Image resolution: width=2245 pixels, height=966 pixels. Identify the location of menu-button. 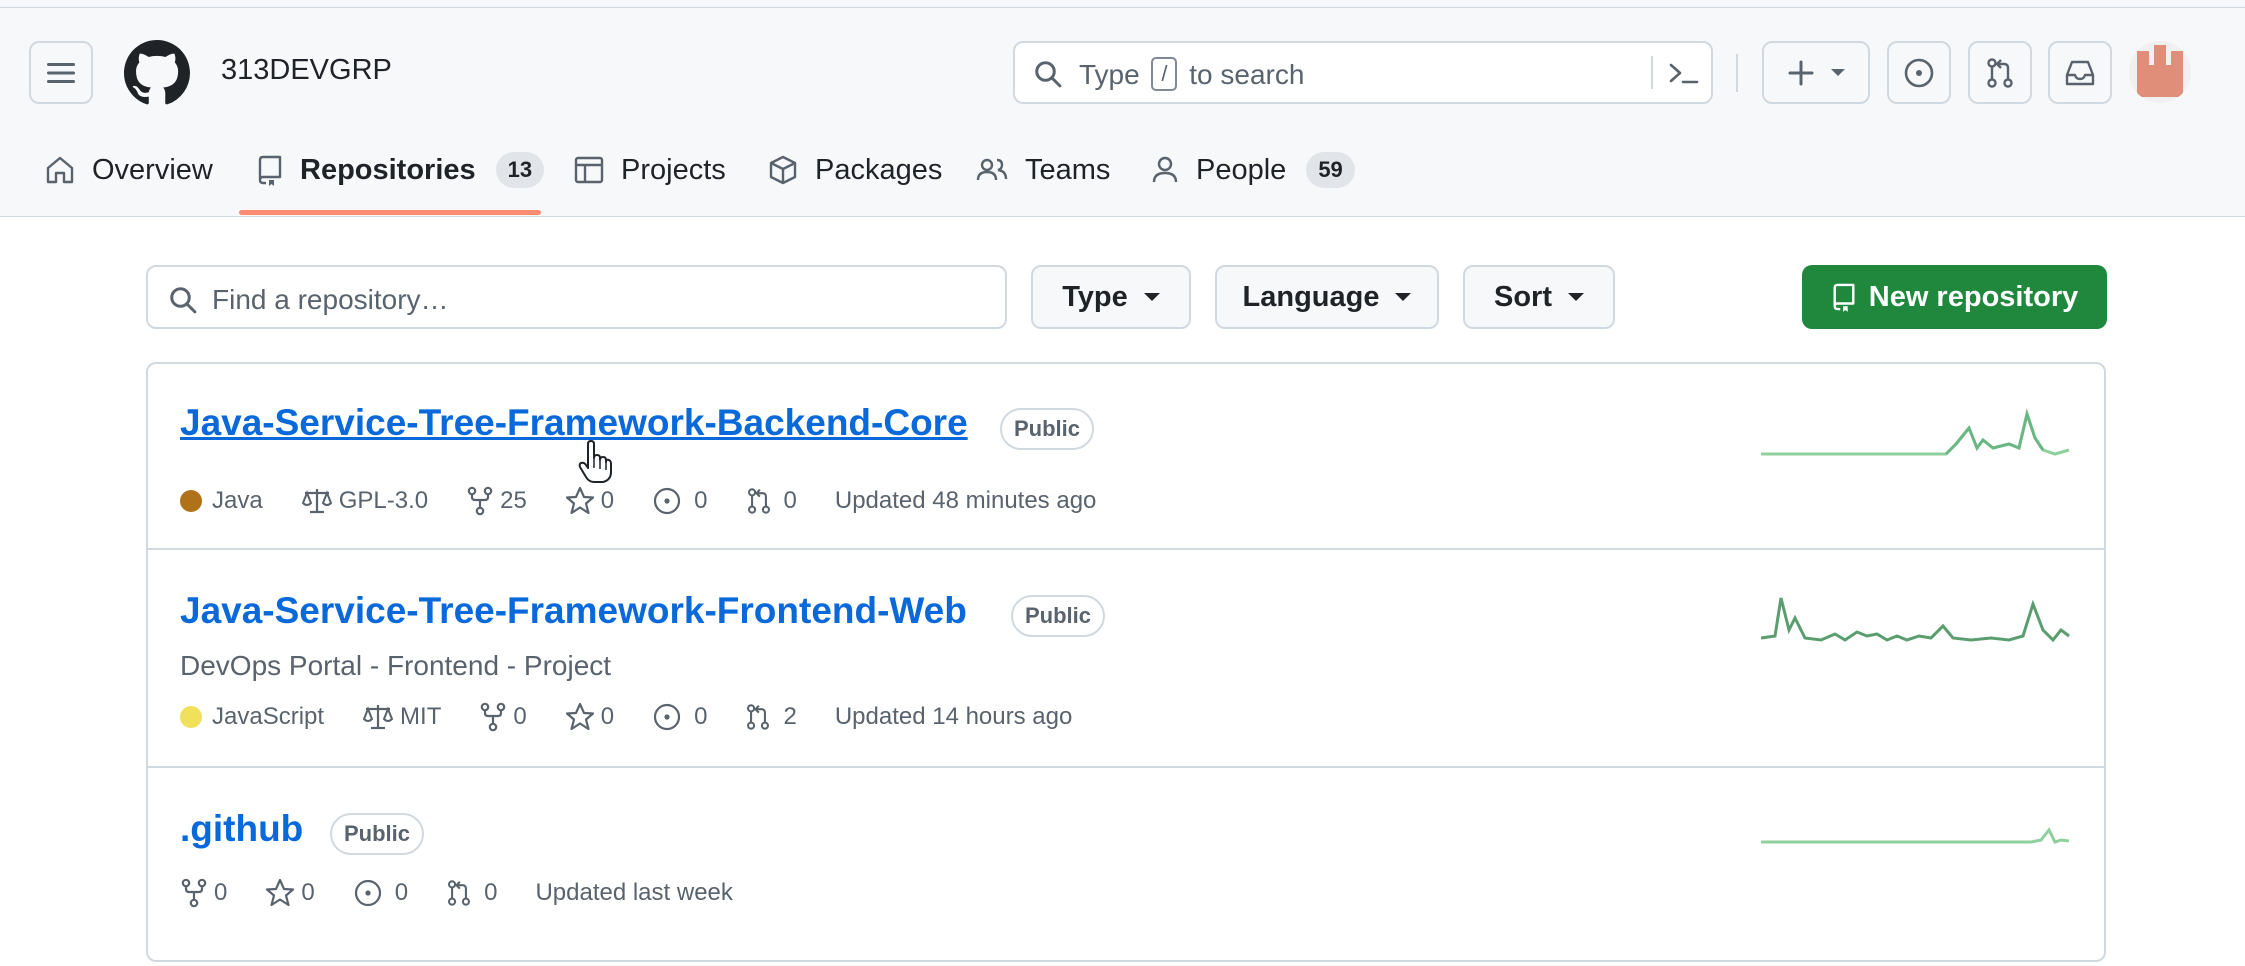
(61, 72).